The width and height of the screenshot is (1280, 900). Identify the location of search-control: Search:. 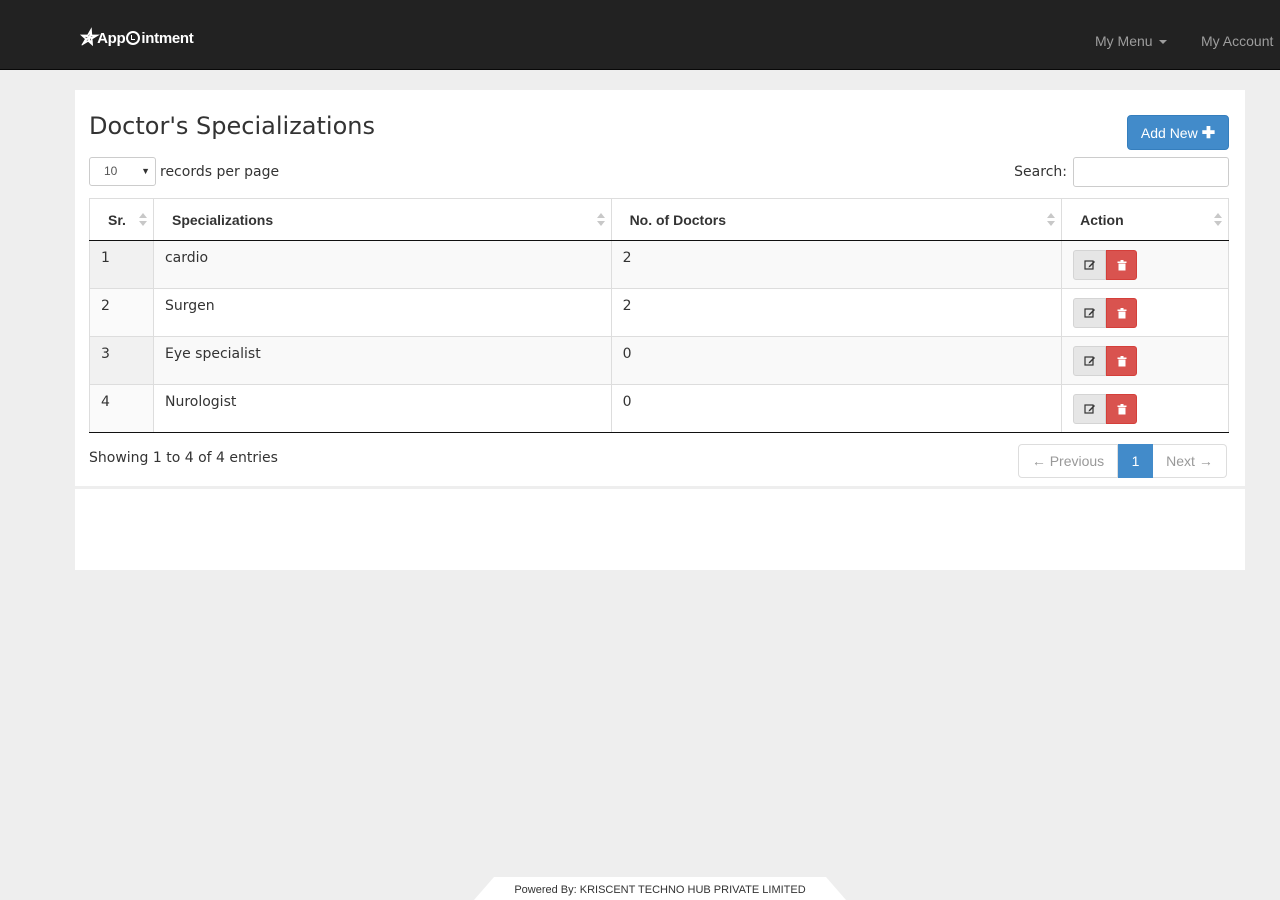
(1121, 172).